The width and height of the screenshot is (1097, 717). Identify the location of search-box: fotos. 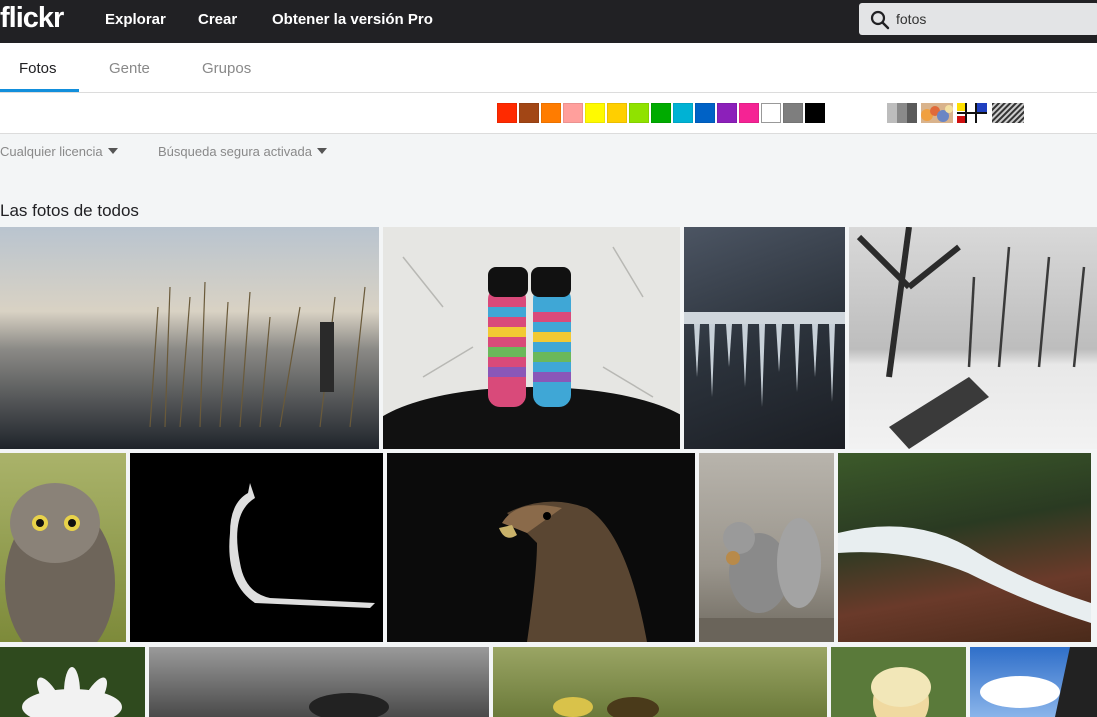
(978, 19).